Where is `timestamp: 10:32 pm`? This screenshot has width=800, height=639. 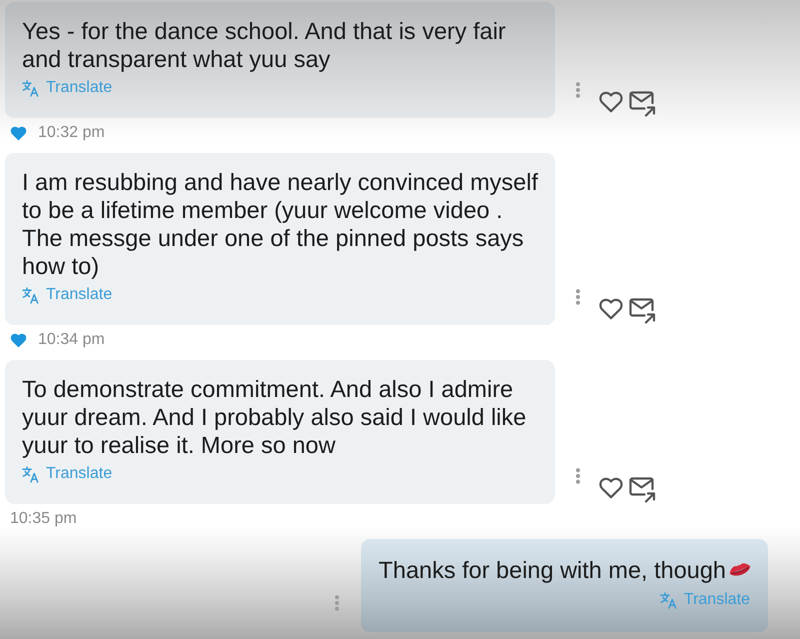
timestamp: 10:32 pm is located at coordinates (71, 133).